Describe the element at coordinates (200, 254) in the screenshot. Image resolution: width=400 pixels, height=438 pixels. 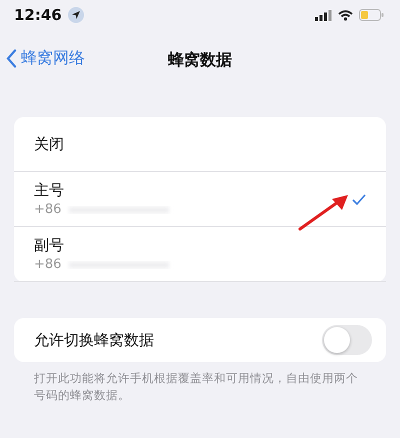
I see `option-row: 副号 +86` at that location.